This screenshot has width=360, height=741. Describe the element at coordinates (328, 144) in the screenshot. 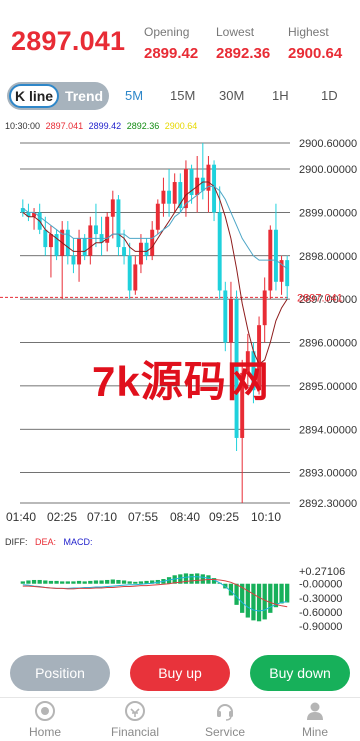

I see `price-axis-label: 2900.60000` at that location.